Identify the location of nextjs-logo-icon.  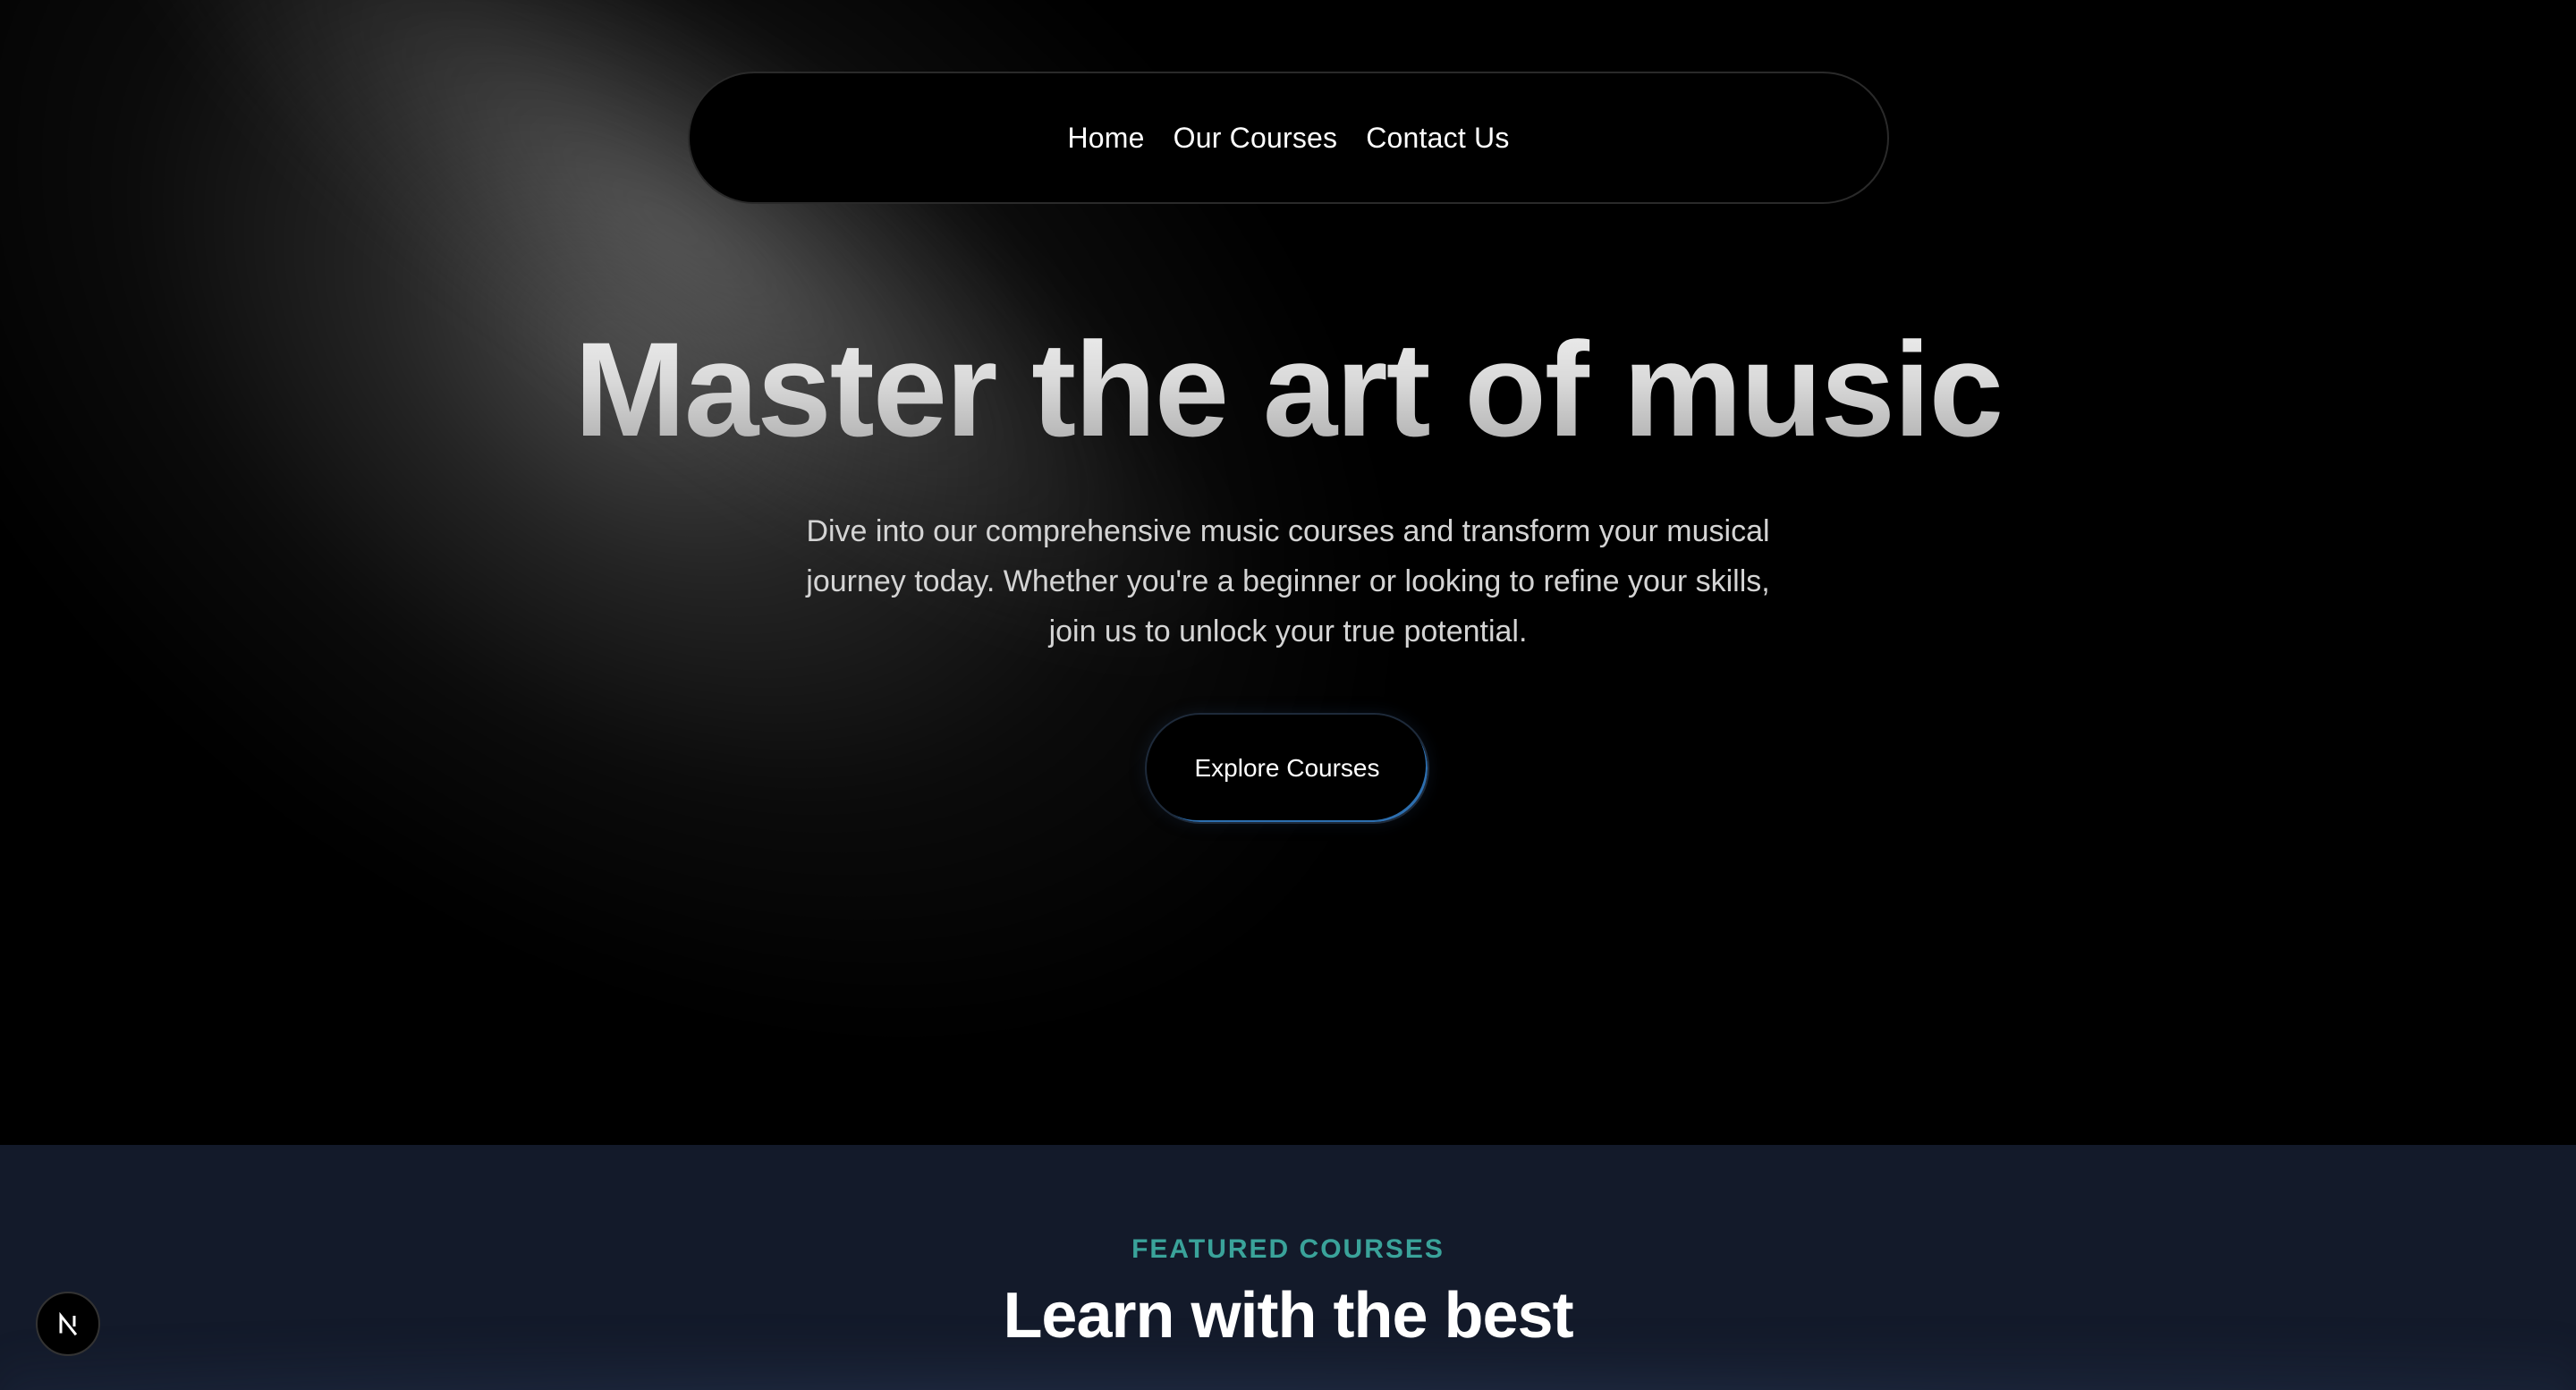
(68, 1323).